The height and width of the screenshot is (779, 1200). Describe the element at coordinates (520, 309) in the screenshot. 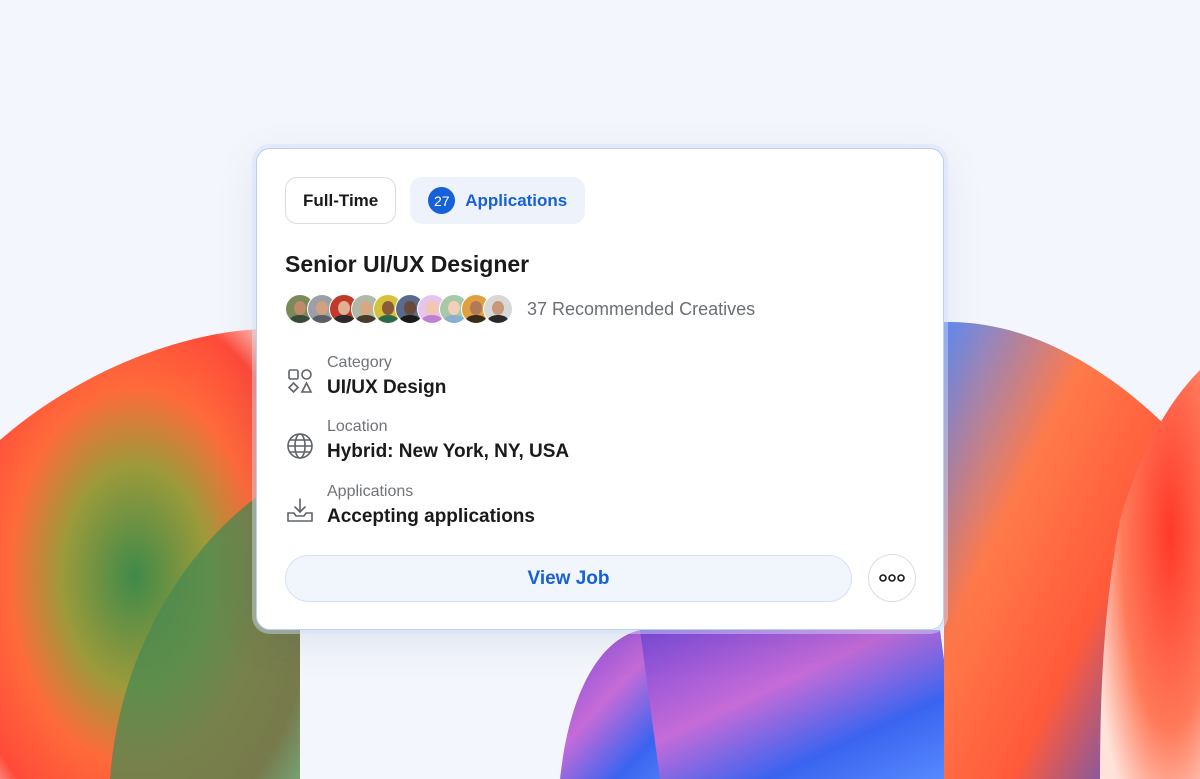

I see `recommended-creatives: 37 Recommended Creatives` at that location.